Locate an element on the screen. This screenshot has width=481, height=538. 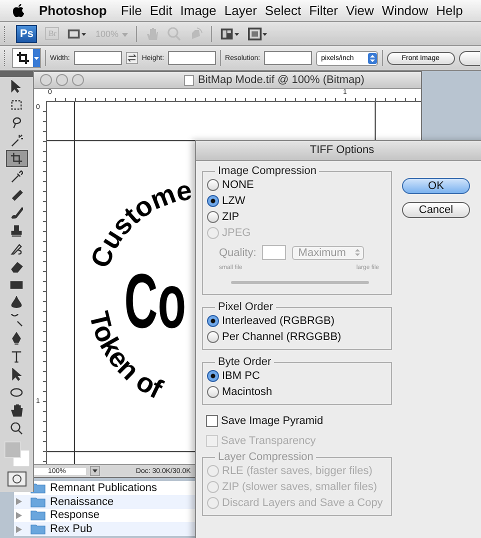
dialog-title: TIFF Options is located at coordinates (338, 151).